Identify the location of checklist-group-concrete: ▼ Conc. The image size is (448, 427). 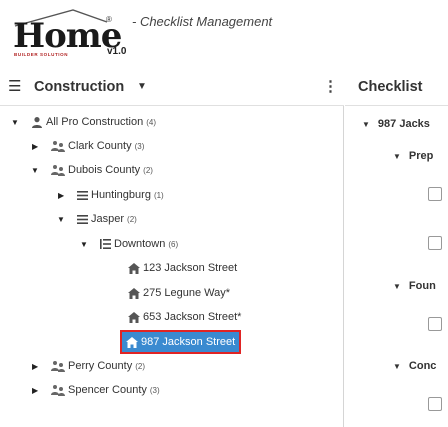
(414, 366).